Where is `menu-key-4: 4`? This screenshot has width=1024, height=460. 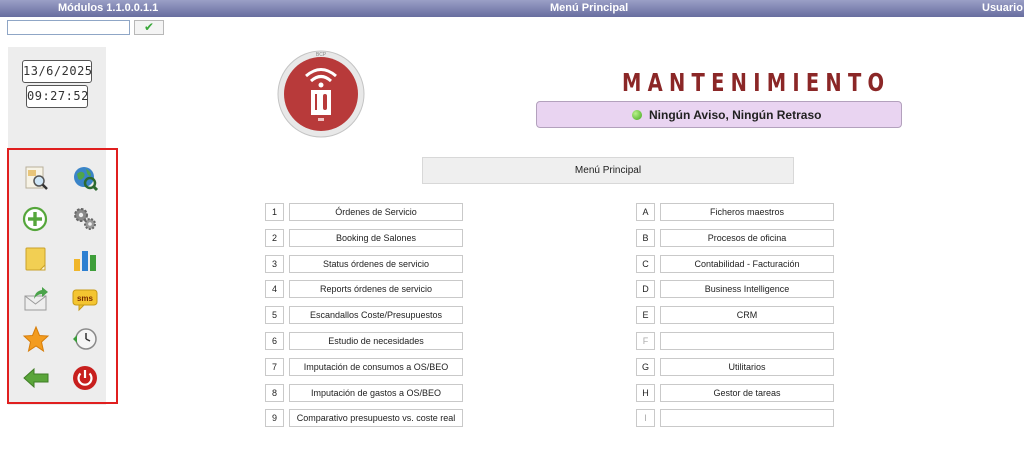 menu-key-4: 4 is located at coordinates (274, 289).